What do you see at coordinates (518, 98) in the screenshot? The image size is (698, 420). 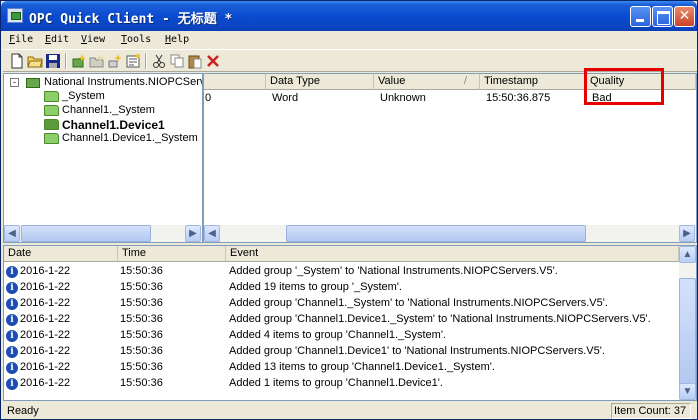 I see `timestamp-cell: 15:50:36.875` at bounding box center [518, 98].